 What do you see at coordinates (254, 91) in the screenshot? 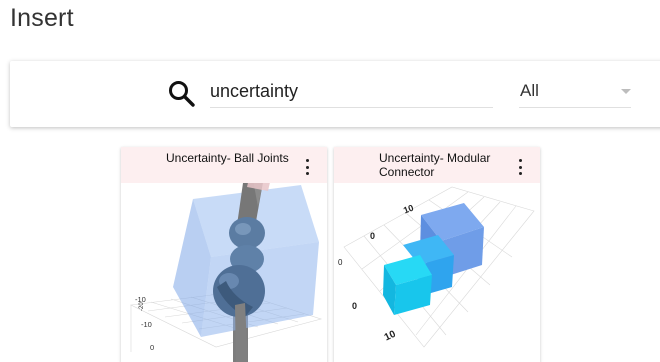
I see `search-input-value: uncertainty` at bounding box center [254, 91].